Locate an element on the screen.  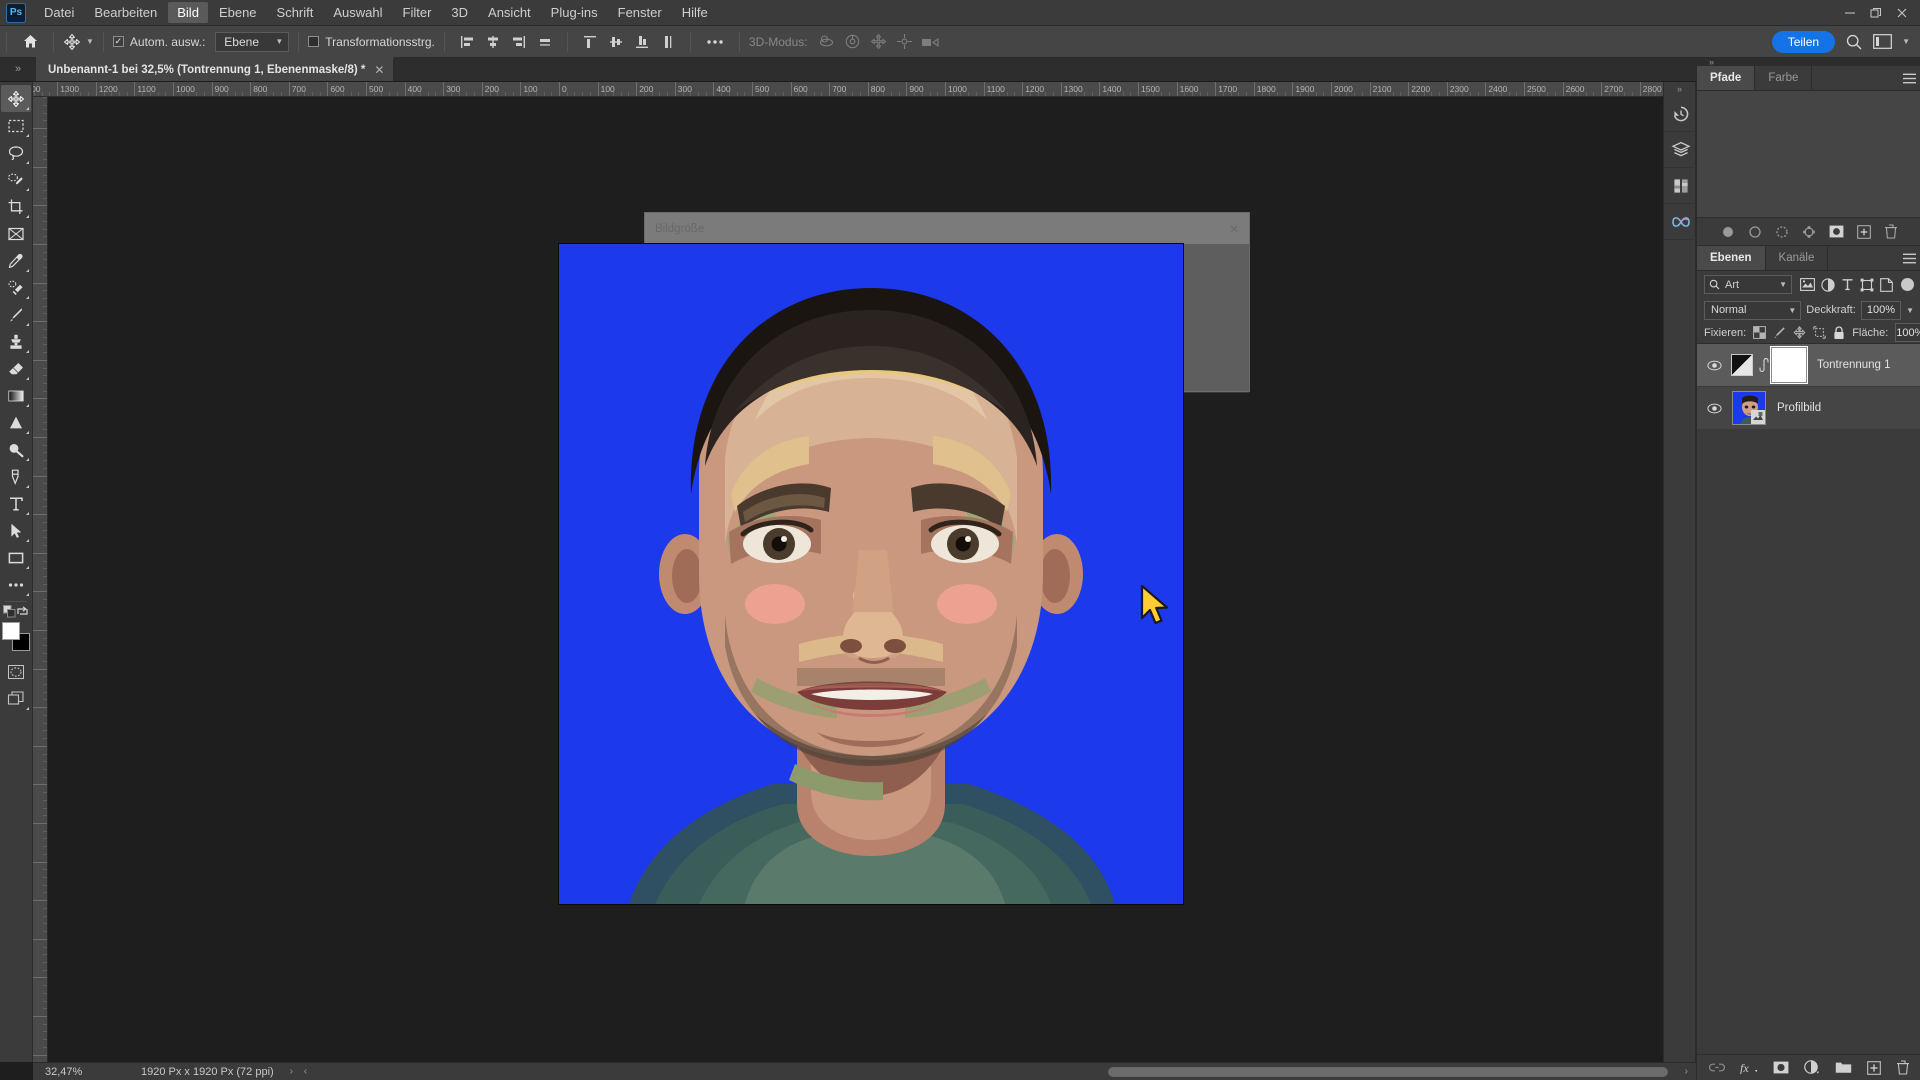
brush-tool is located at coordinates (16, 314).